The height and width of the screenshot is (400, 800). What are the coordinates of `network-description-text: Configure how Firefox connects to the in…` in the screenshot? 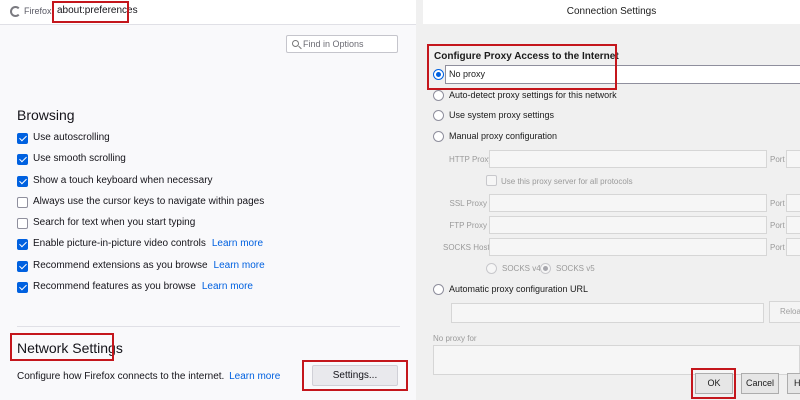 It's located at (121, 376).